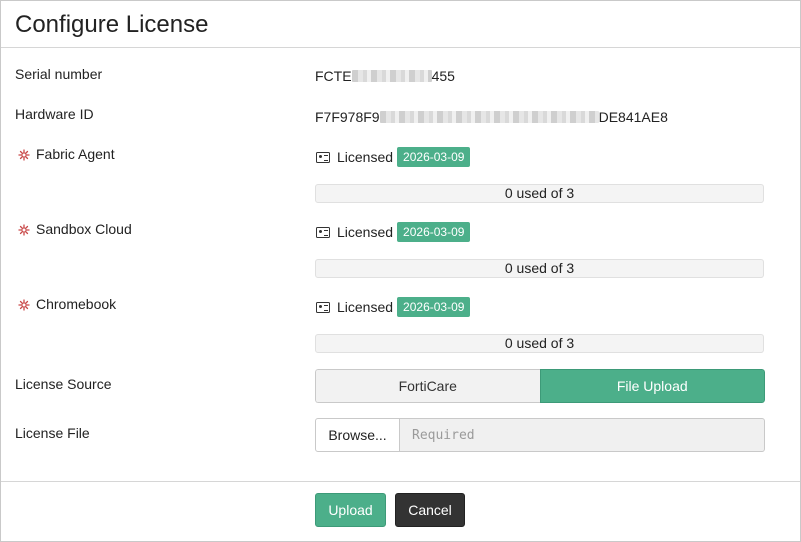 This screenshot has width=801, height=542. Describe the element at coordinates (52, 433) in the screenshot. I see `license-file-label: License File` at that location.